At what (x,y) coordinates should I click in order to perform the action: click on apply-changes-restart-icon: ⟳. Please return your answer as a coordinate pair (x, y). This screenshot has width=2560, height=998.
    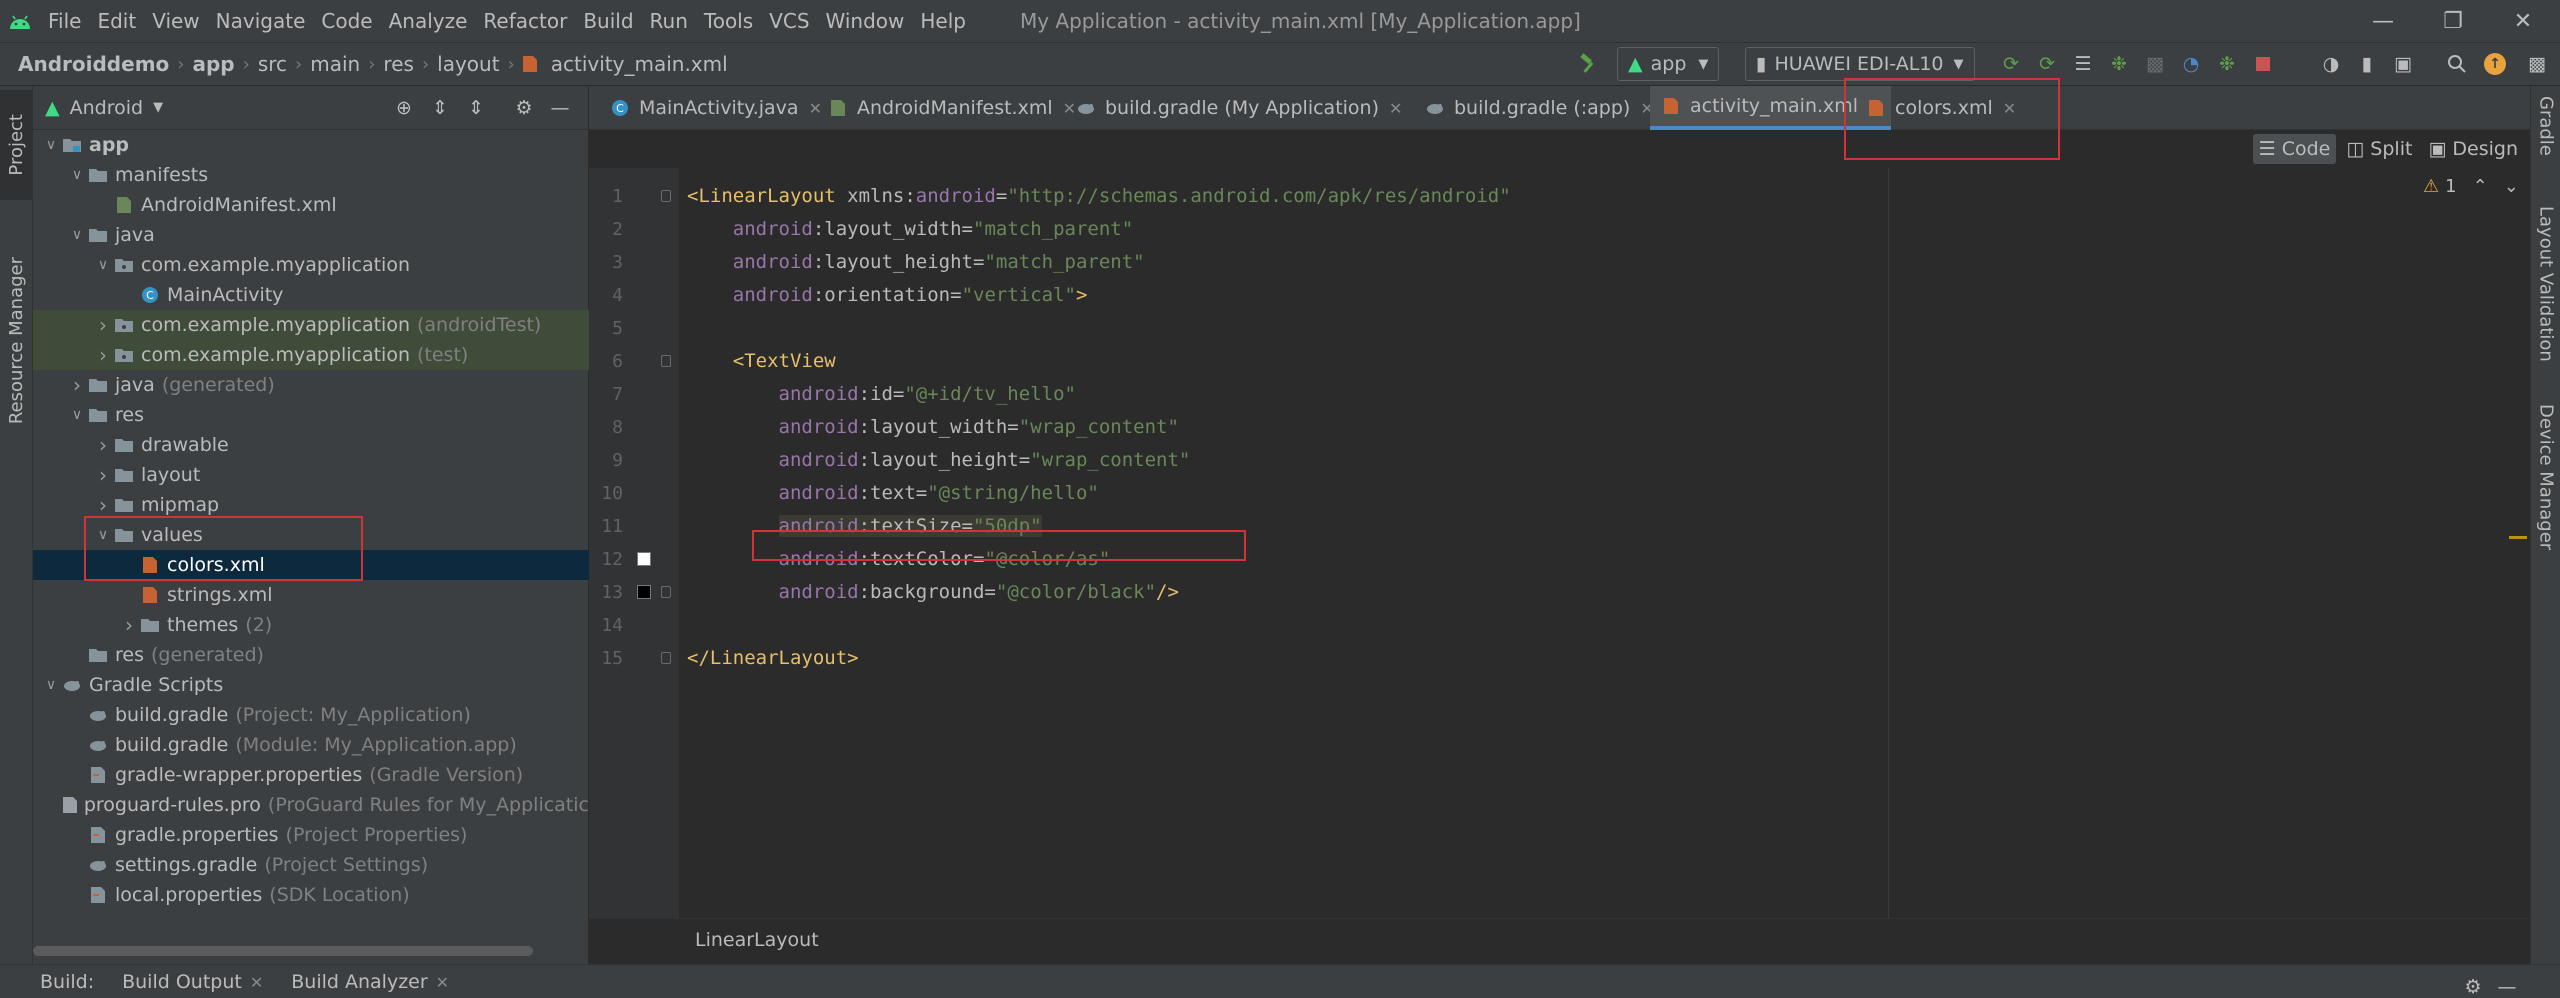
    Looking at the image, I should click on (2011, 64).